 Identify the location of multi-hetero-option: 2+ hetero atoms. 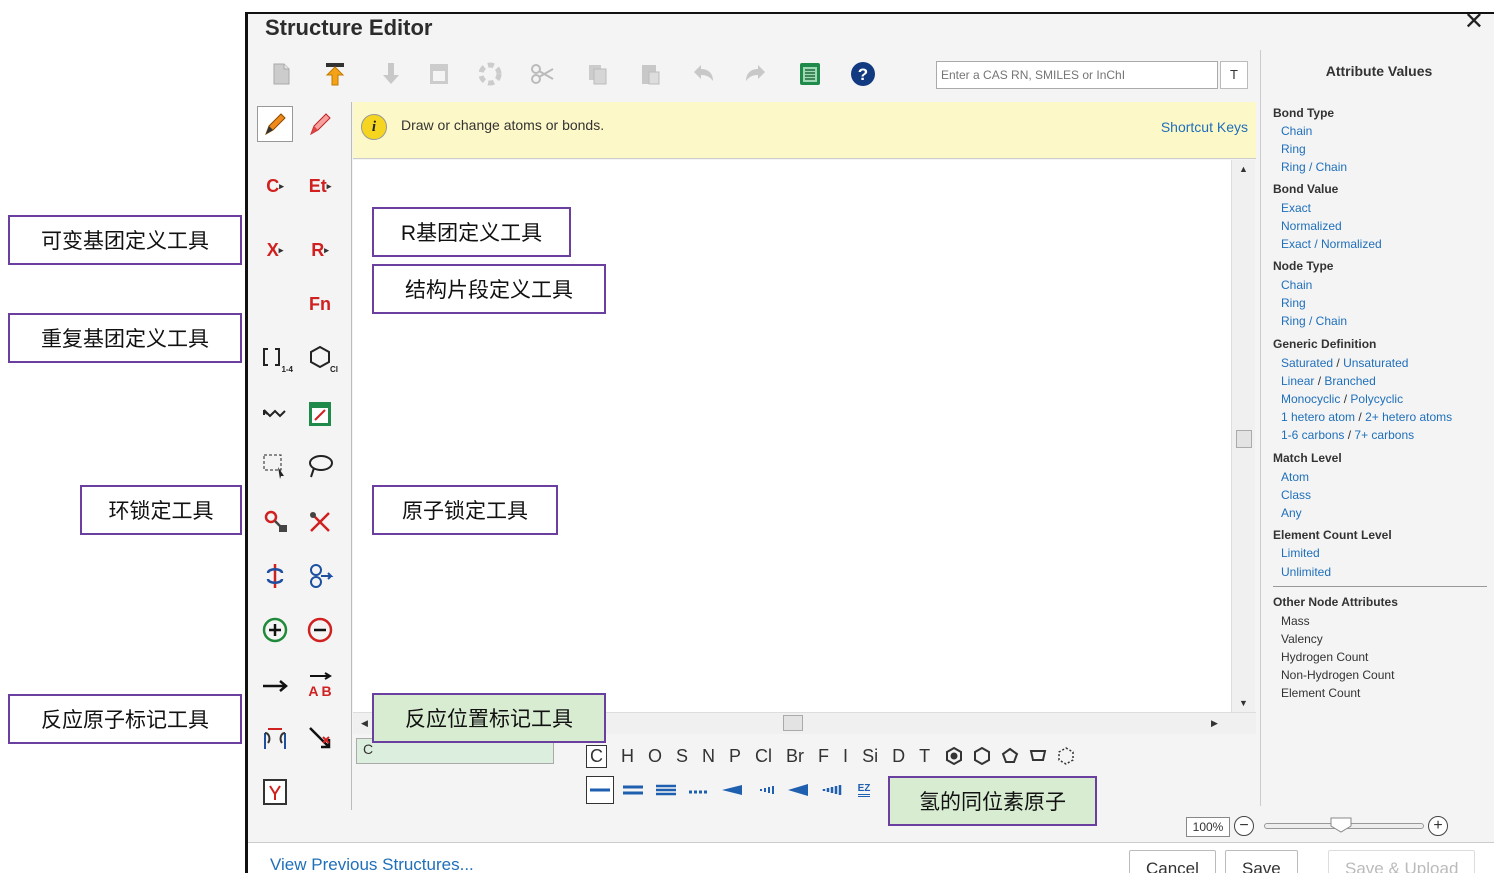
(1408, 417).